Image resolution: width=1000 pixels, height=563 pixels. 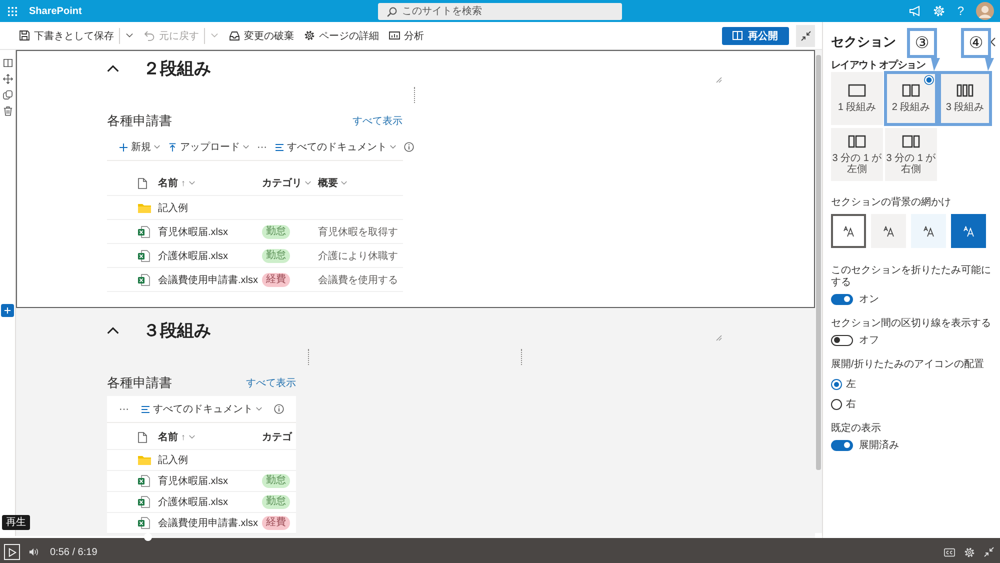 What do you see at coordinates (332, 183) in the screenshot?
I see `column-header: 概要` at bounding box center [332, 183].